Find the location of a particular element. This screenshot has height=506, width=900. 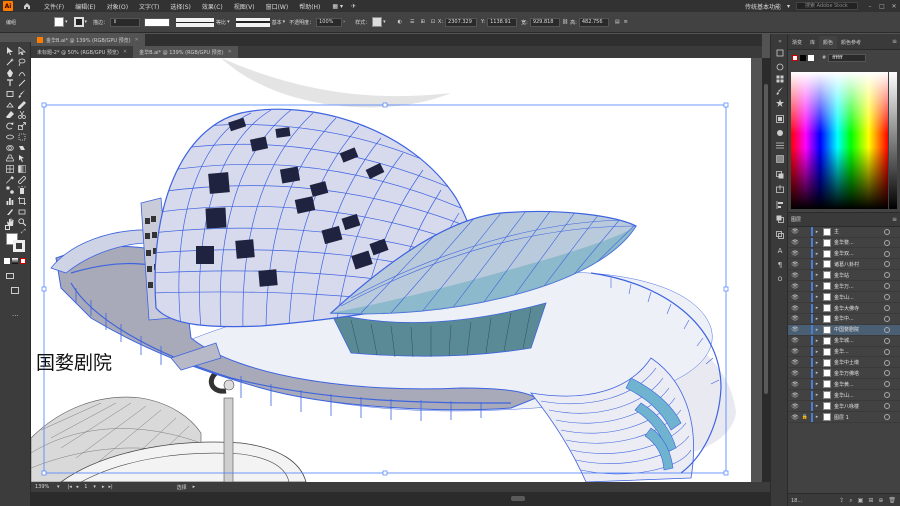

minimize-button: – is located at coordinates (870, 6).